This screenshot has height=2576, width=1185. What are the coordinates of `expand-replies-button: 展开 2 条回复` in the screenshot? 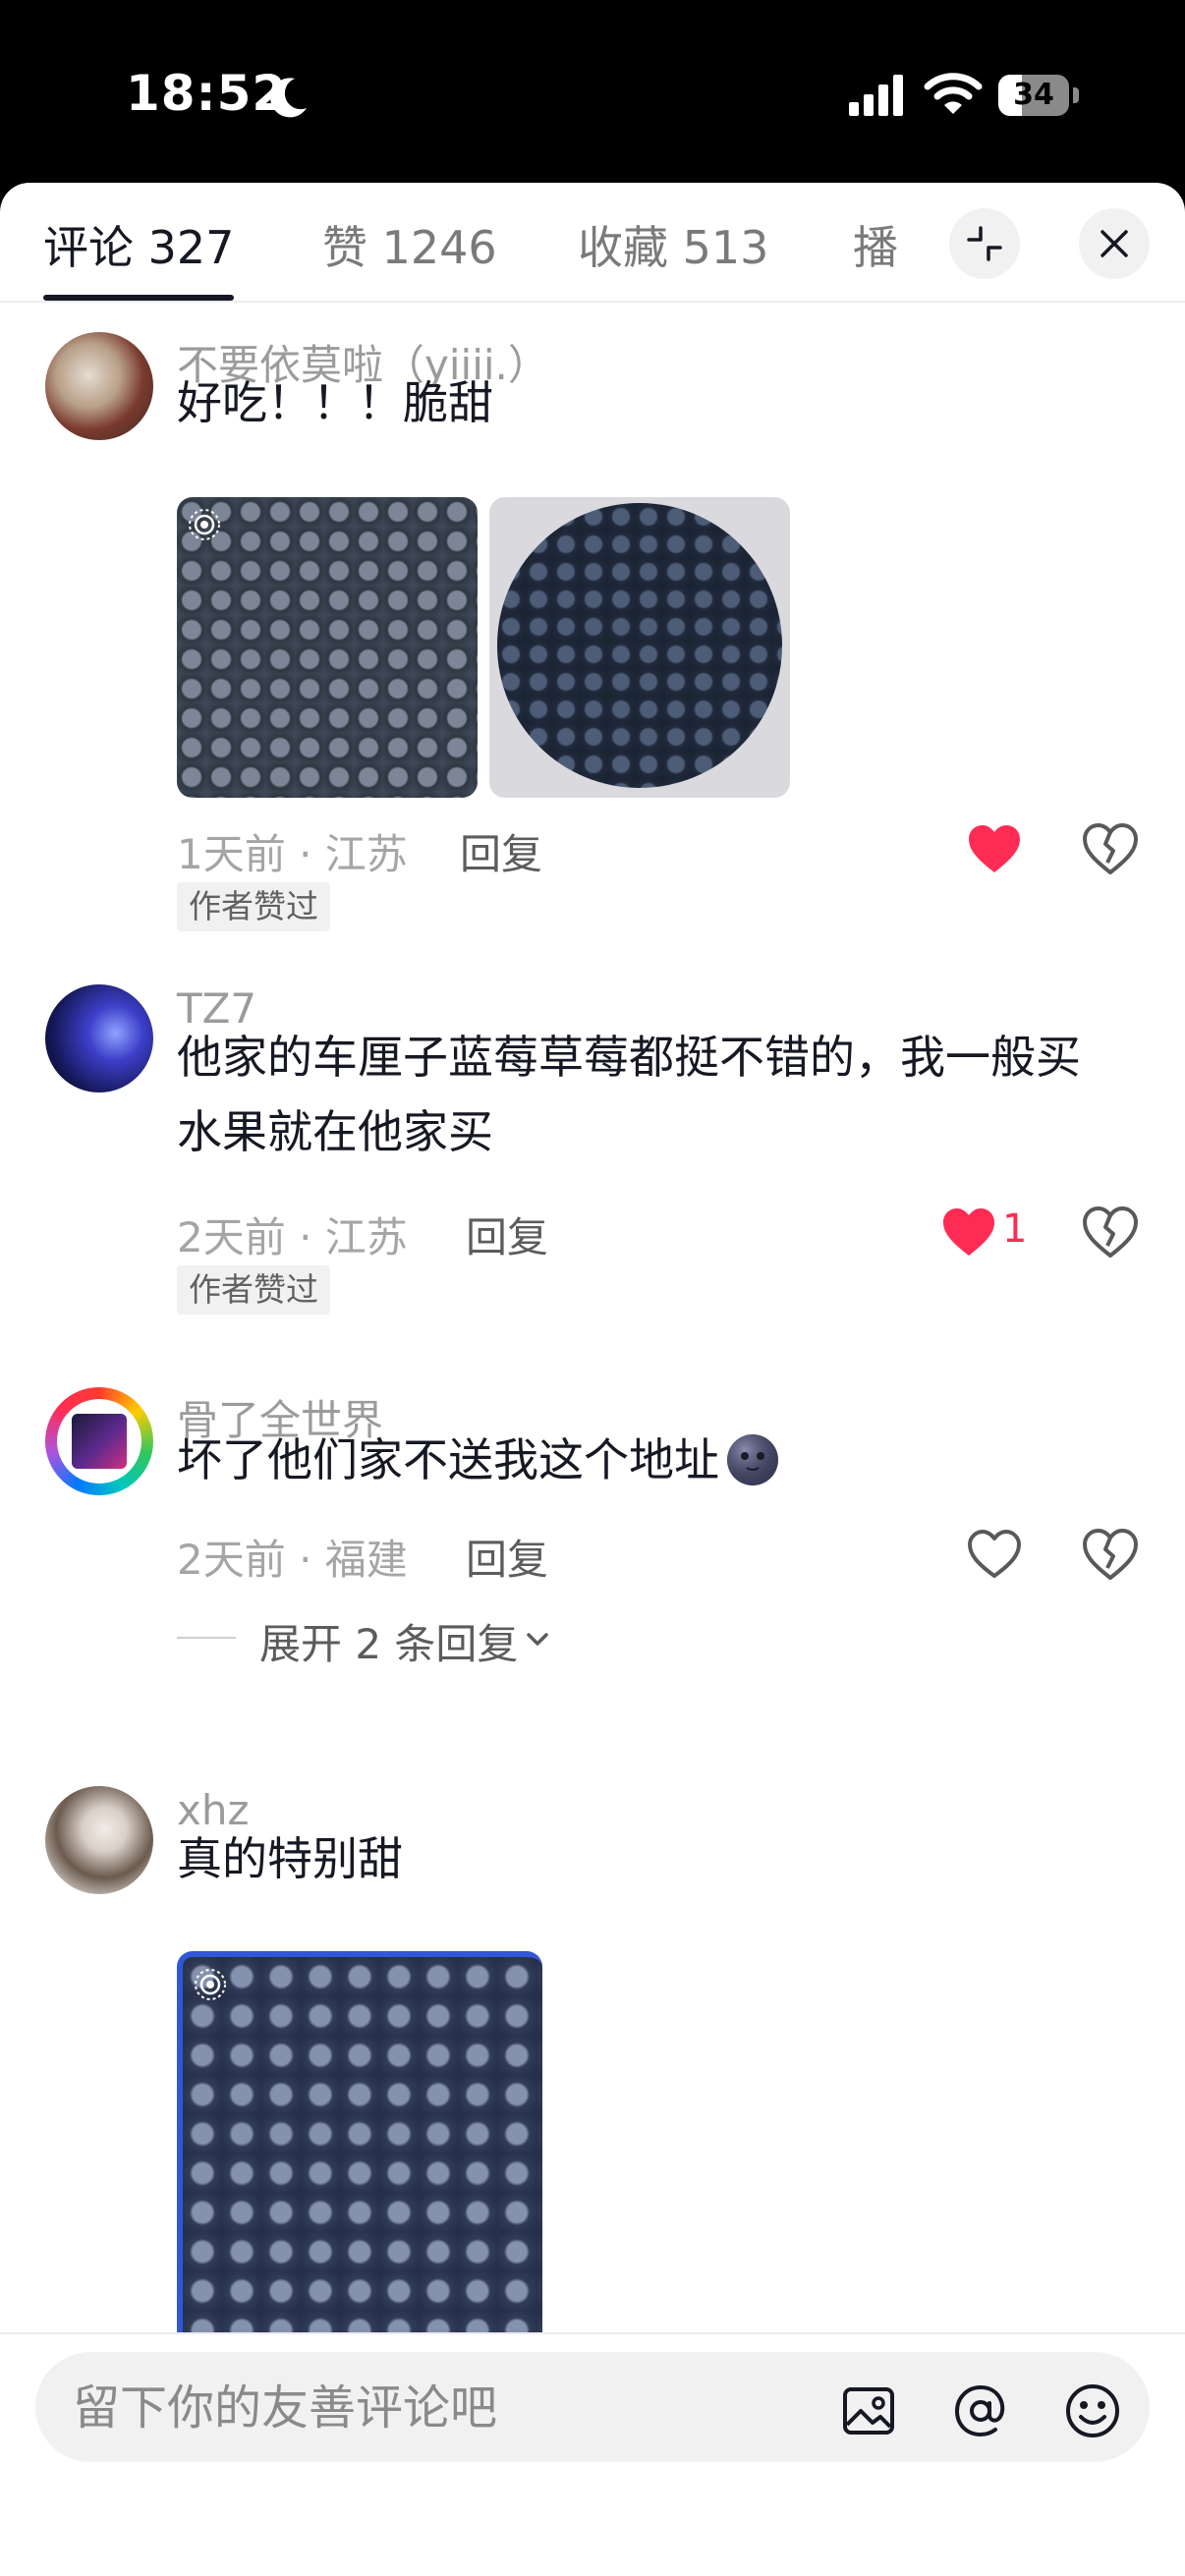 It's located at (384, 1639).